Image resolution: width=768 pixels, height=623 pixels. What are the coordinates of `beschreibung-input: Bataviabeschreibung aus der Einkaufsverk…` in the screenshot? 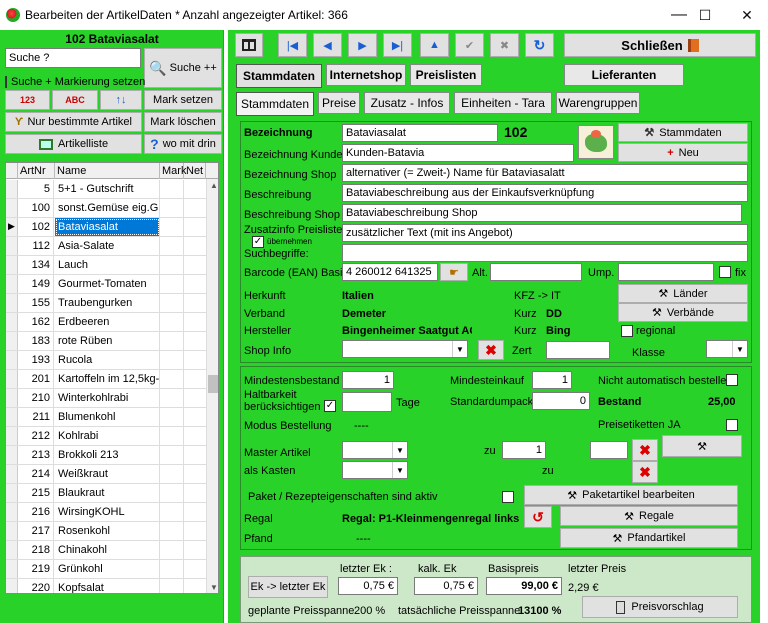 It's located at (545, 193).